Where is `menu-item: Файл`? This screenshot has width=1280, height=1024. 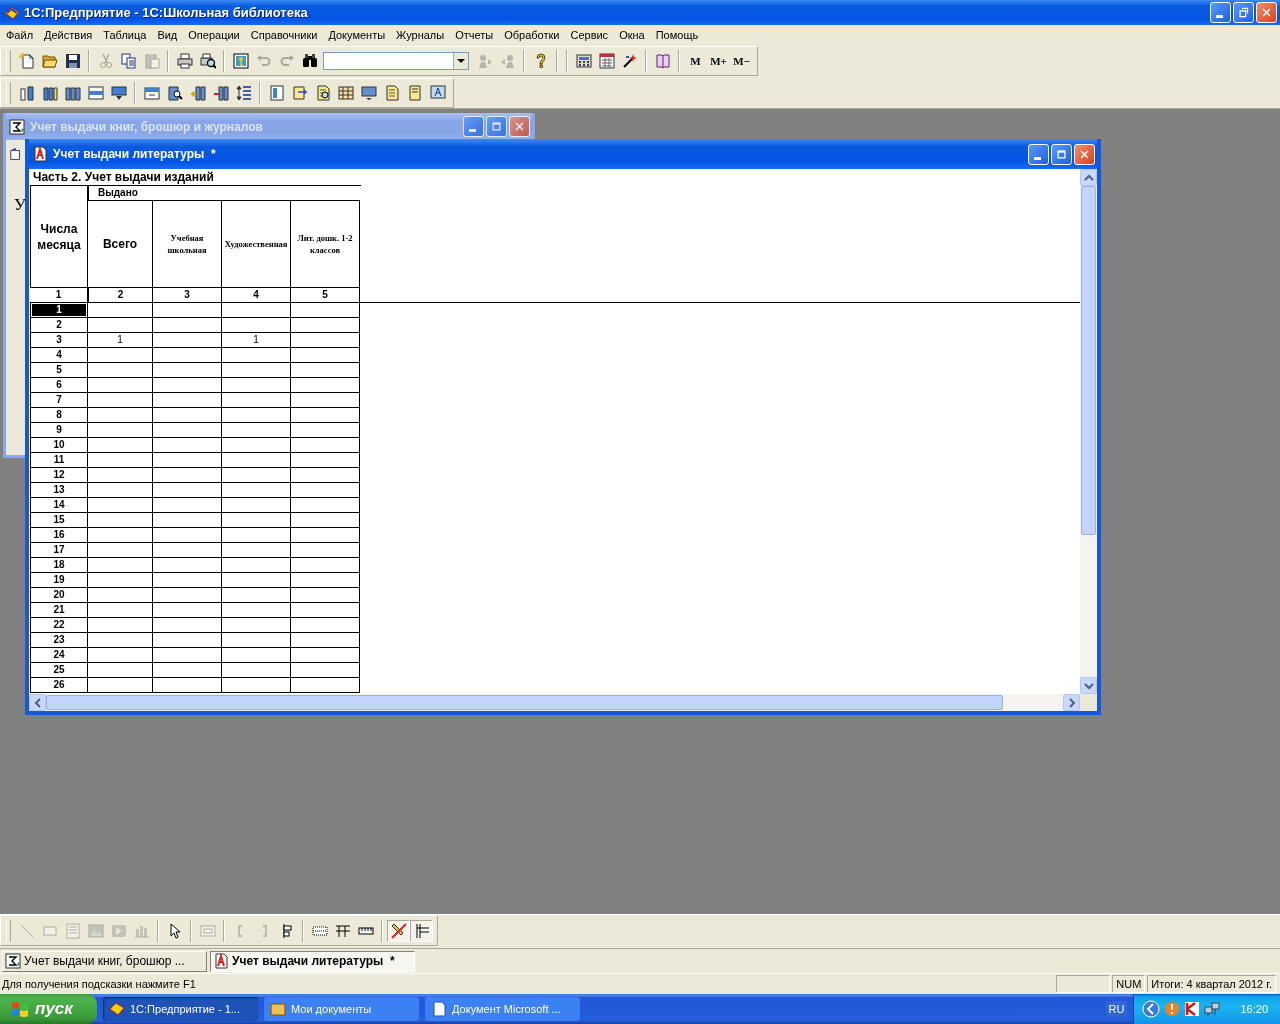
menu-item: Файл is located at coordinates (19, 35).